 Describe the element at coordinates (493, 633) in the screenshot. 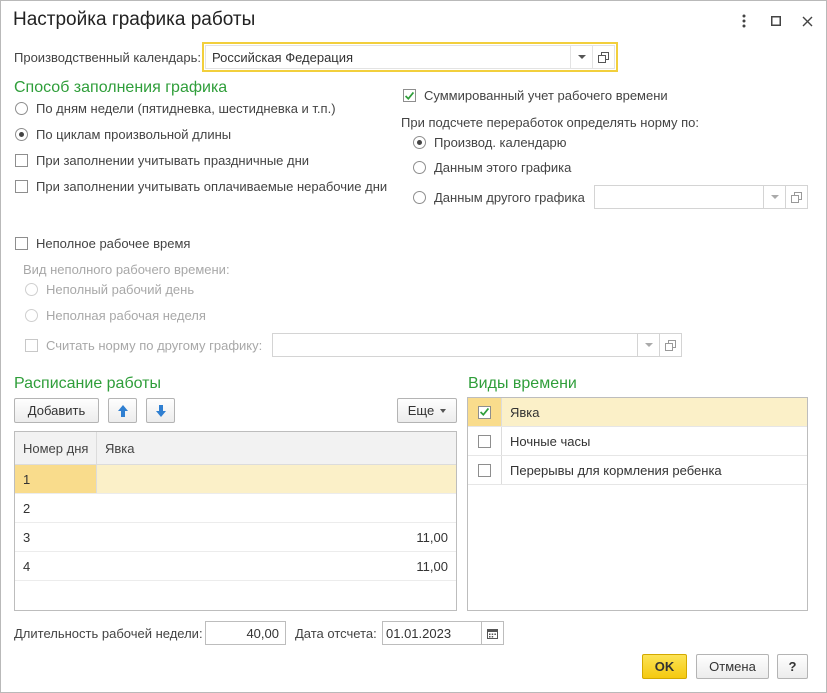

I see `calendar-icon` at that location.